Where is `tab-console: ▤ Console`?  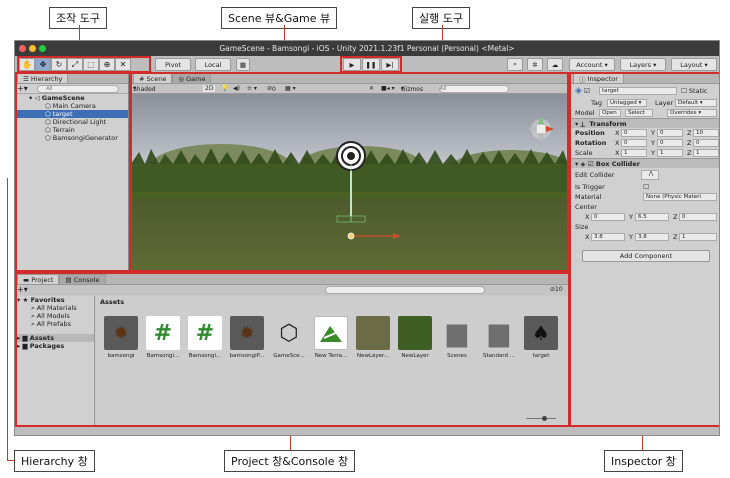 tab-console: ▤ Console is located at coordinates (82, 279).